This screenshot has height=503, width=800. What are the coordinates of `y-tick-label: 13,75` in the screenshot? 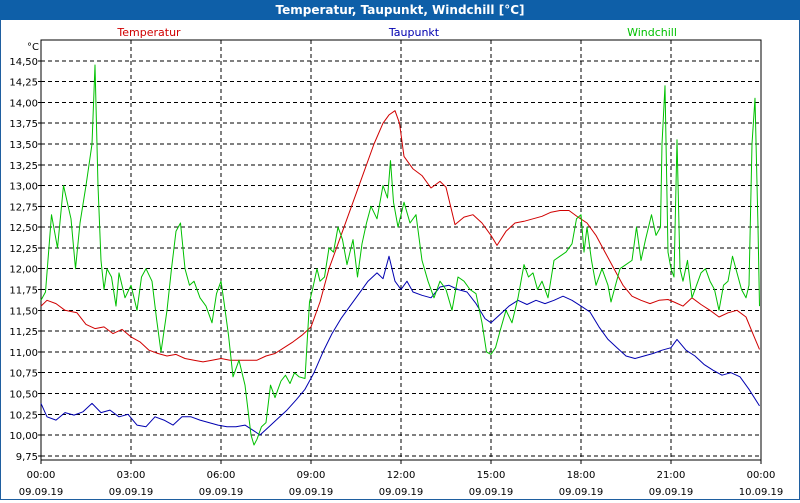 It's located at (23, 124).